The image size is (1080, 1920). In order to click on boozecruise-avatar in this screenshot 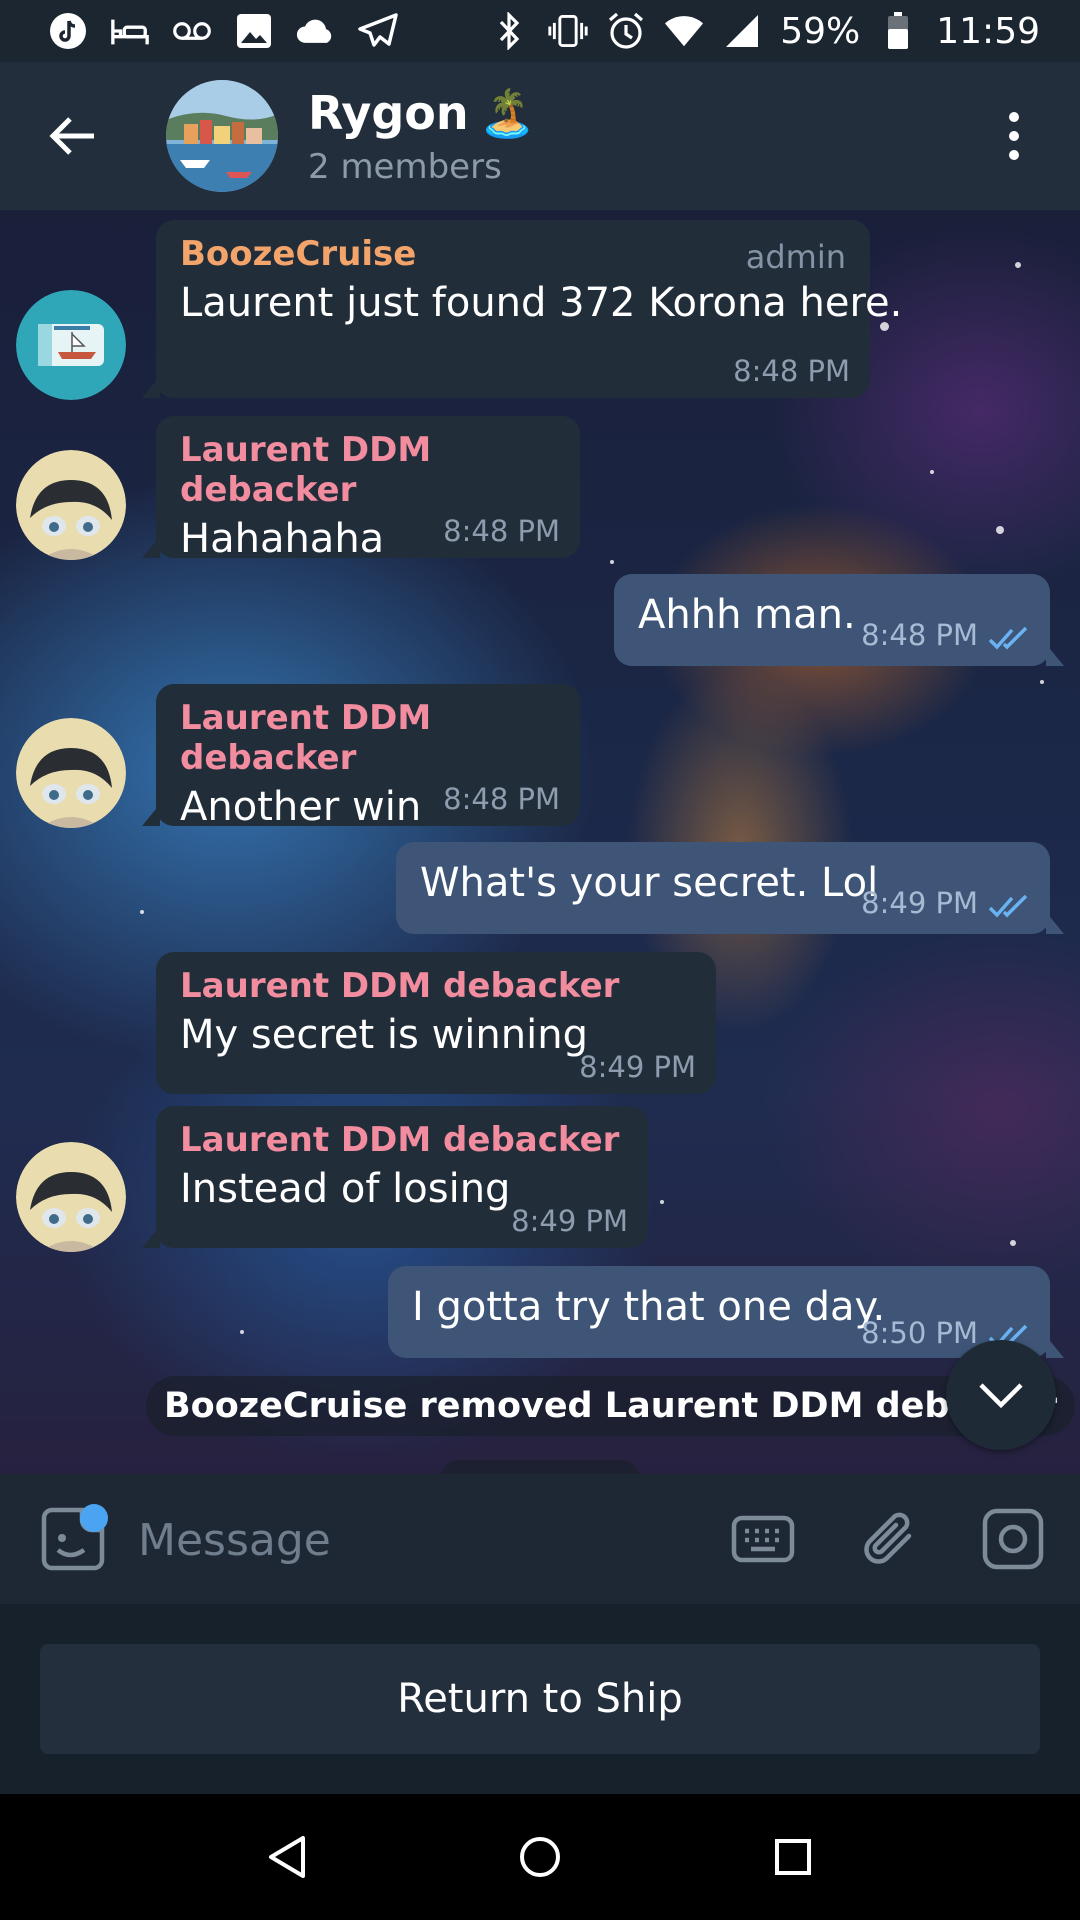, I will do `click(71, 345)`.